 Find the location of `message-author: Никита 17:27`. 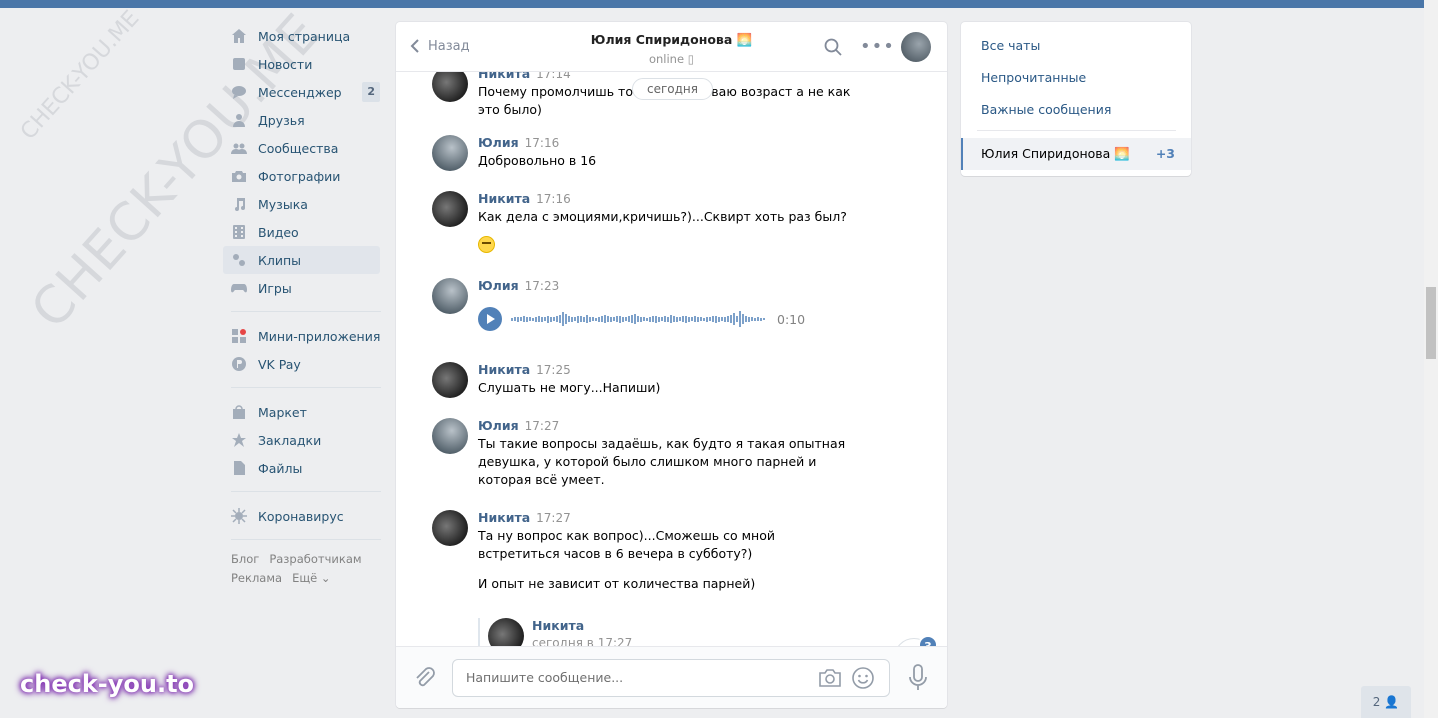

message-author: Никита 17:27 is located at coordinates (668, 517).